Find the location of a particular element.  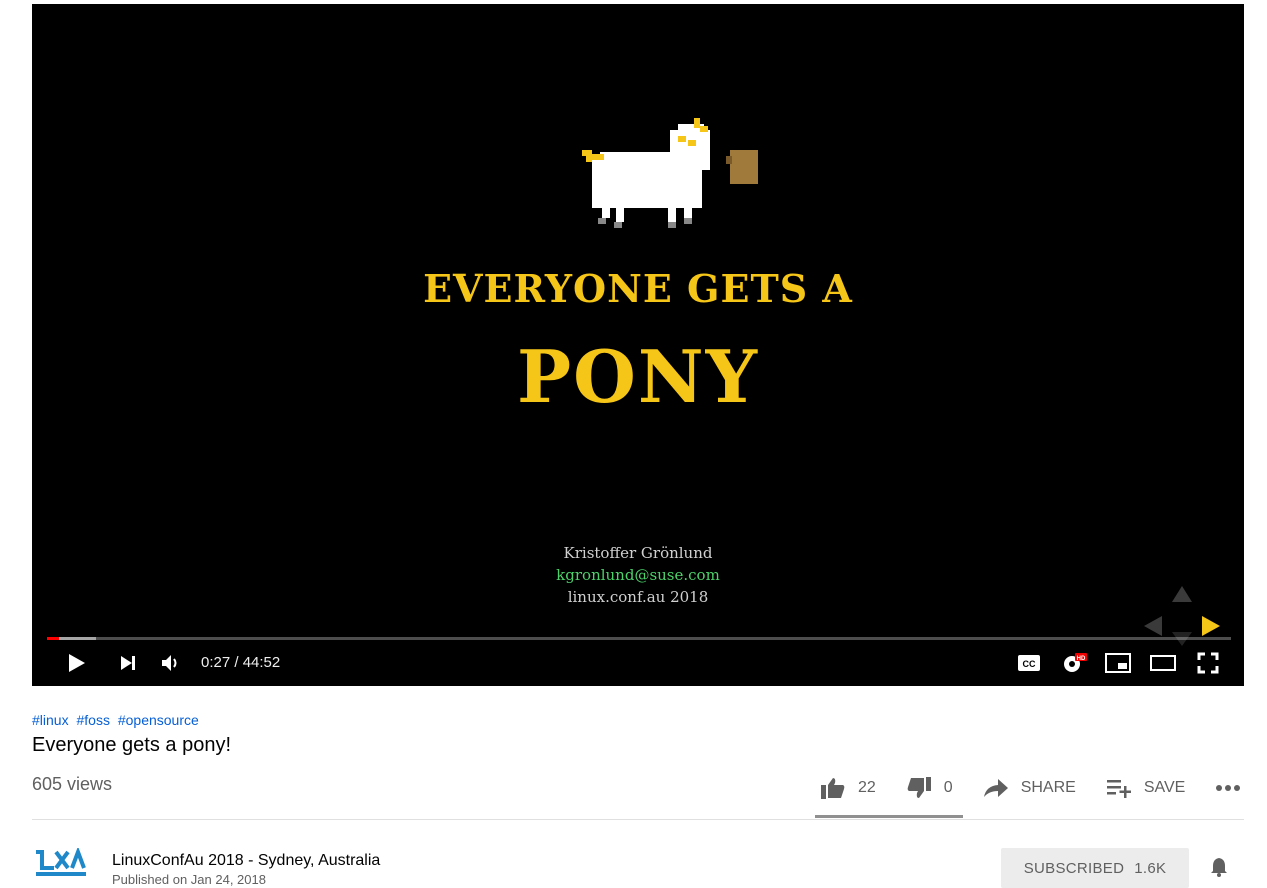

more-actions-button is located at coordinates (1228, 788).